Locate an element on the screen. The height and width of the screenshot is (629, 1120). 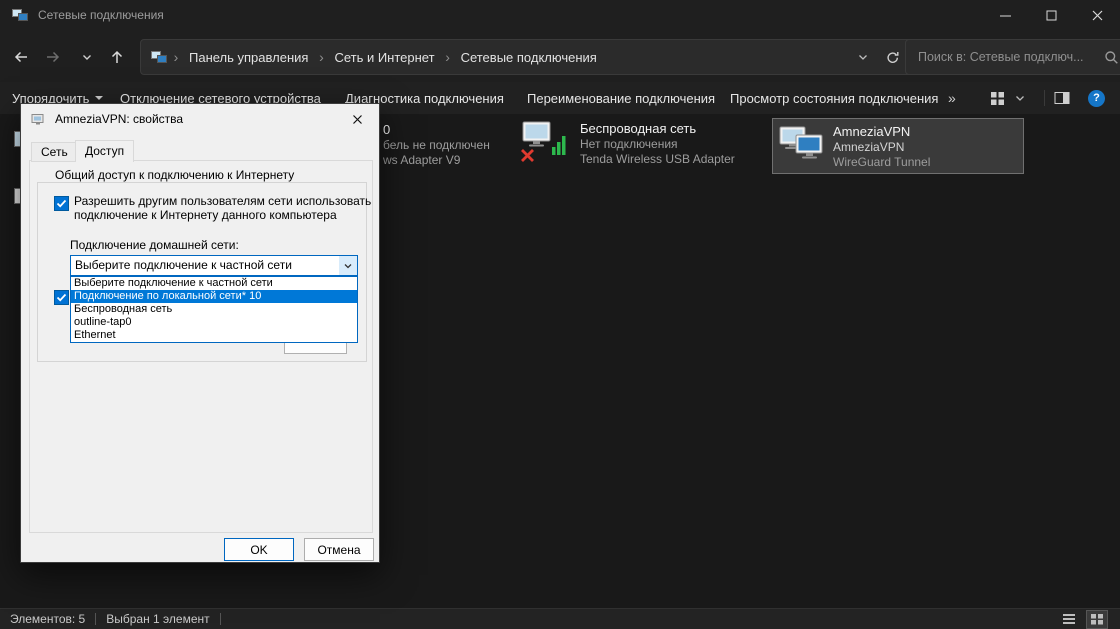
close-button is located at coordinates (1097, 15).